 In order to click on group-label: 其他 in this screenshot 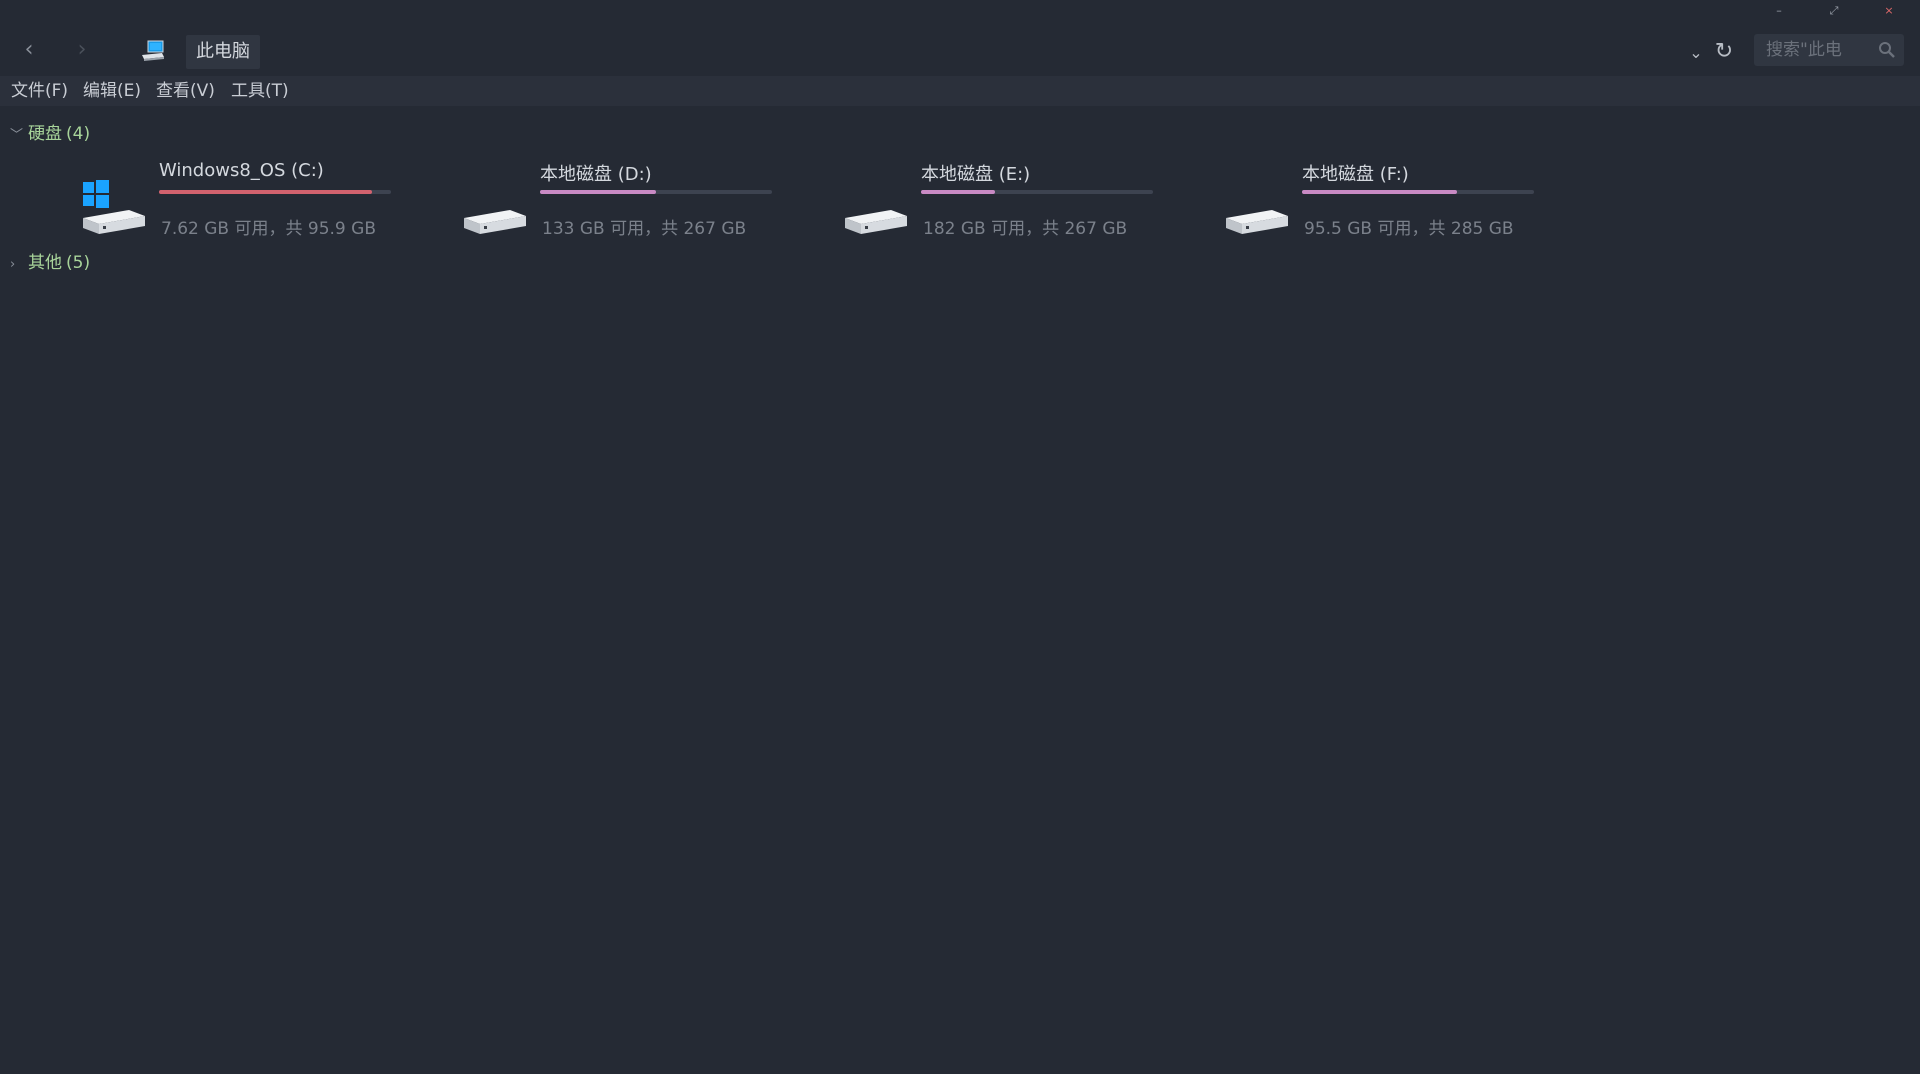, I will do `click(45, 263)`.